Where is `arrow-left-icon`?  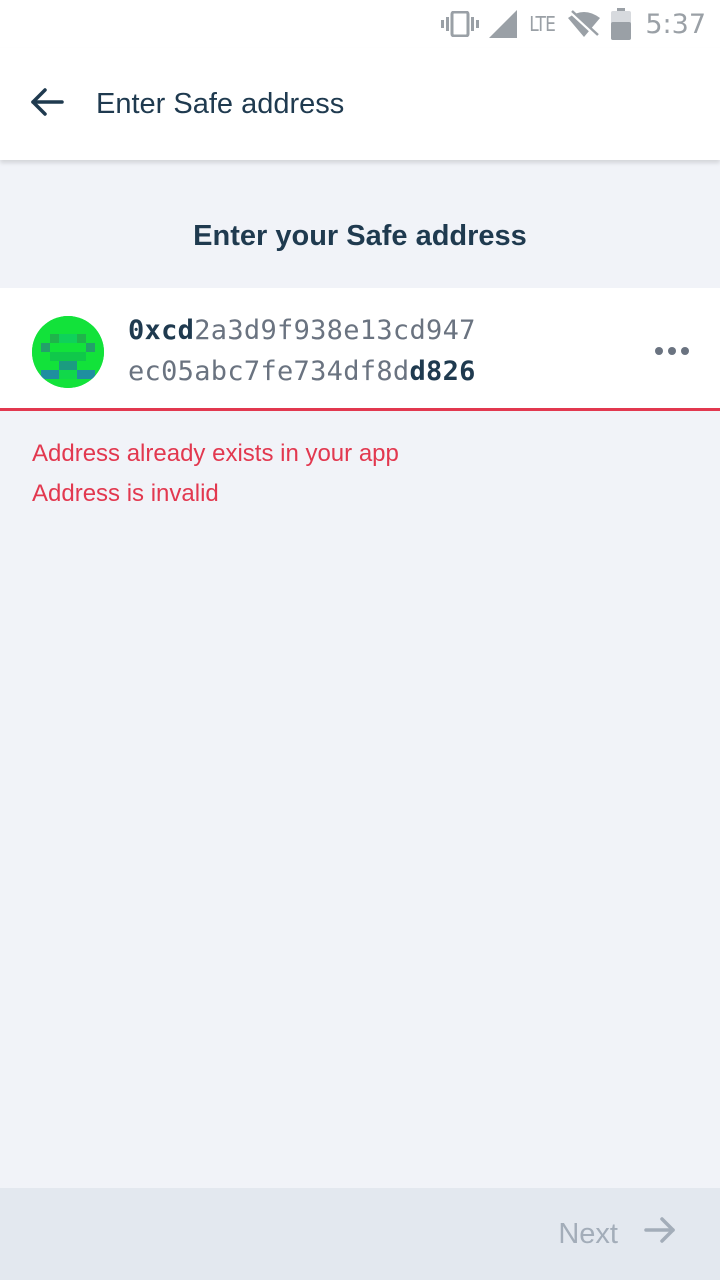 arrow-left-icon is located at coordinates (47, 104).